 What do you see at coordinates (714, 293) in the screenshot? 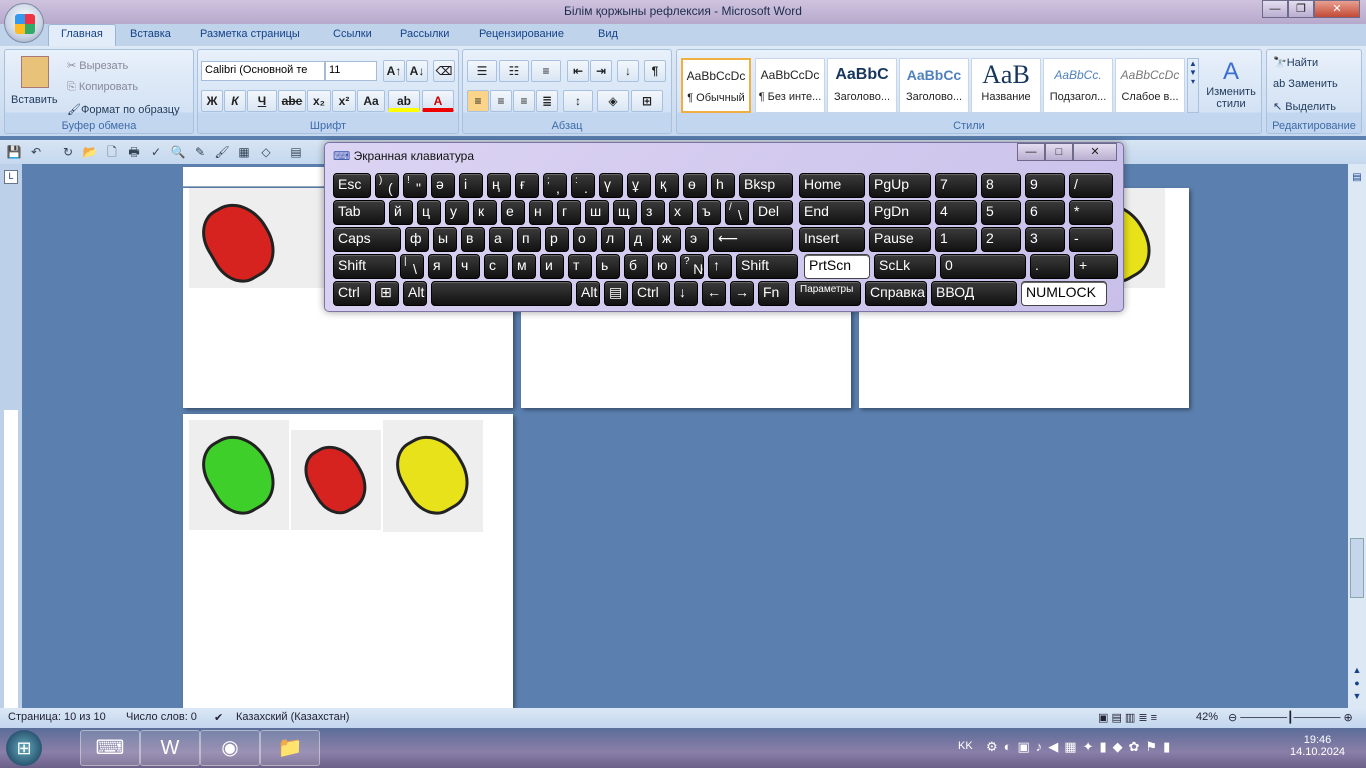
I see `key-←: ←` at bounding box center [714, 293].